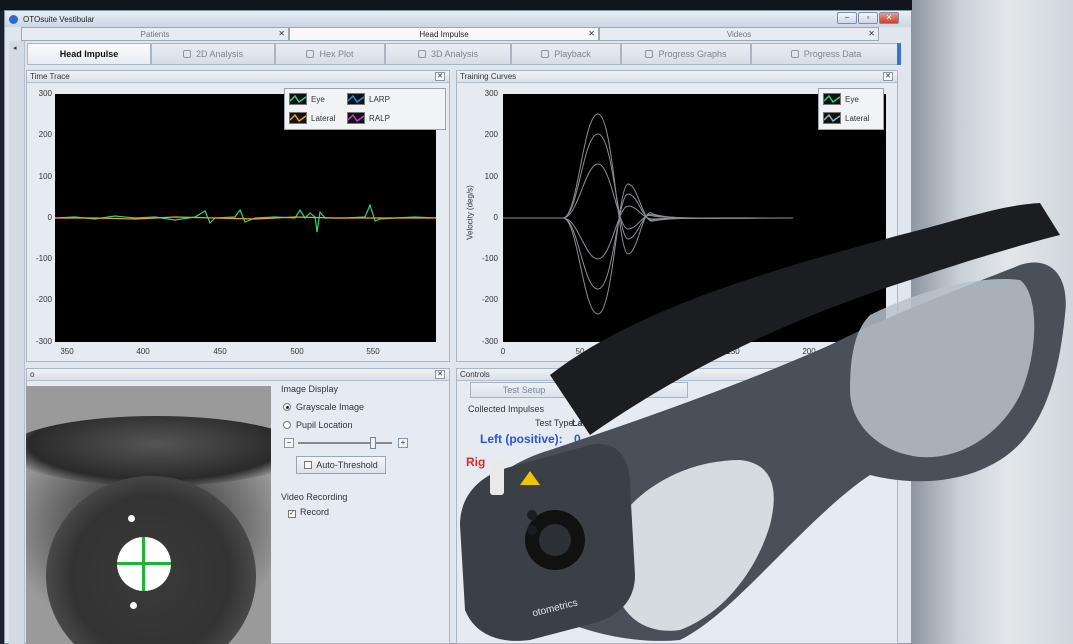 The image size is (1073, 644). Describe the element at coordinates (677, 77) in the screenshot. I see `panel-header: Training Curves ✕` at that location.